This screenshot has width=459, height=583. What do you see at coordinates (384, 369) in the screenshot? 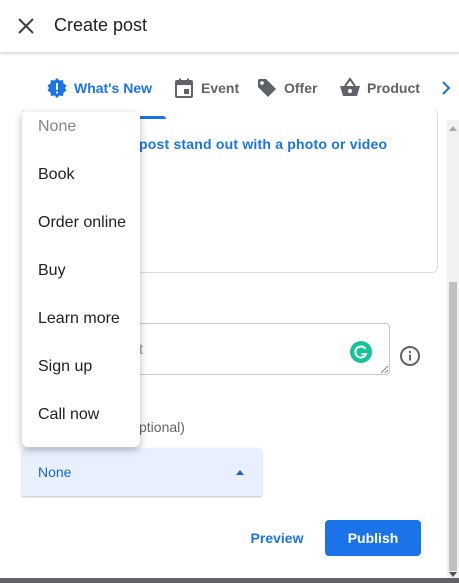
I see `resize-handle-icon` at bounding box center [384, 369].